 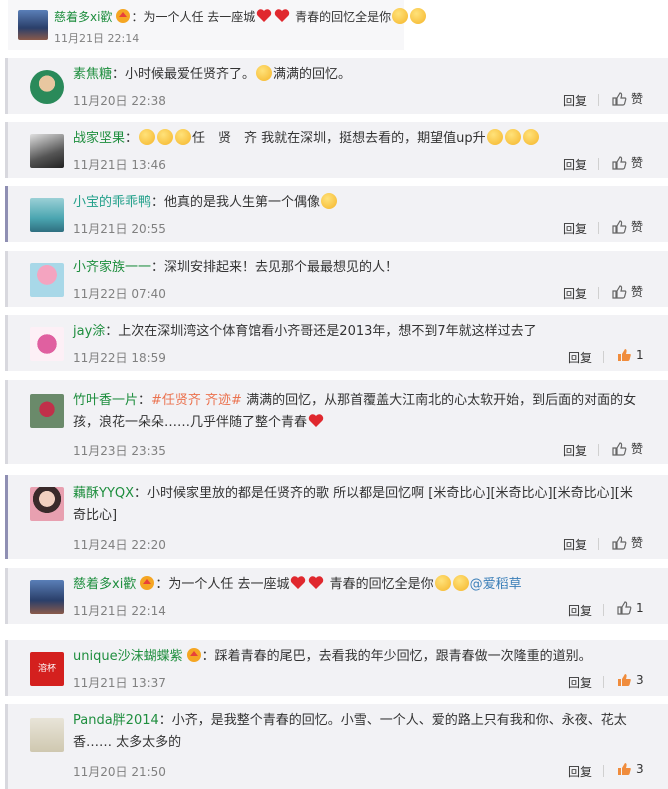 I want to click on comment-text: jay涂：上次在深圳湾这个体育馆看小齐哥还是2013年，想不到7年就这样过去了, so click(x=305, y=331).